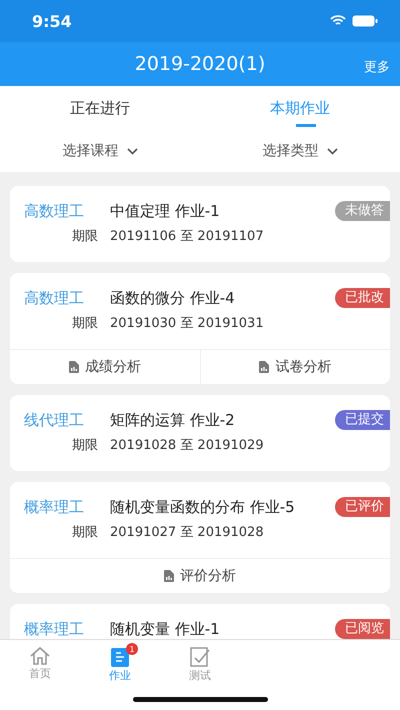  I want to click on home-icon, so click(40, 656).